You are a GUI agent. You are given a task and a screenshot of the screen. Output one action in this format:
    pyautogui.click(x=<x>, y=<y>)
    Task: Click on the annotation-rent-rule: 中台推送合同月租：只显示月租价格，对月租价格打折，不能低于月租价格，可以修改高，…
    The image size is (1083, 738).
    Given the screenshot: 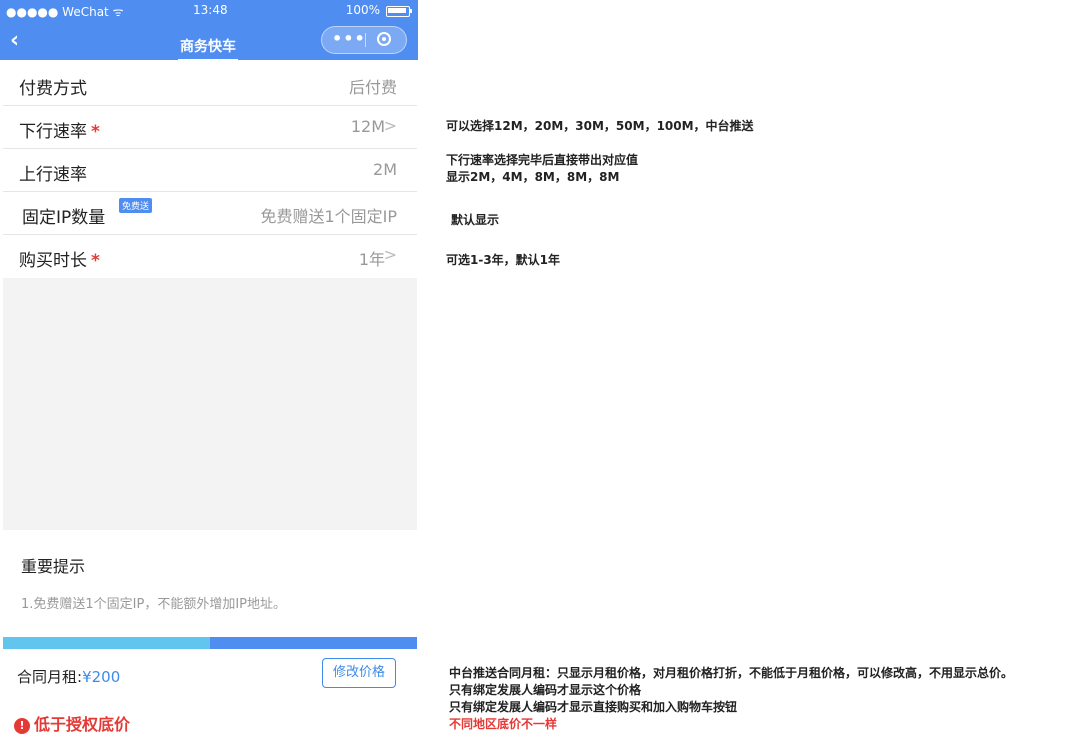 What is the action you would take?
    pyautogui.click(x=731, y=673)
    